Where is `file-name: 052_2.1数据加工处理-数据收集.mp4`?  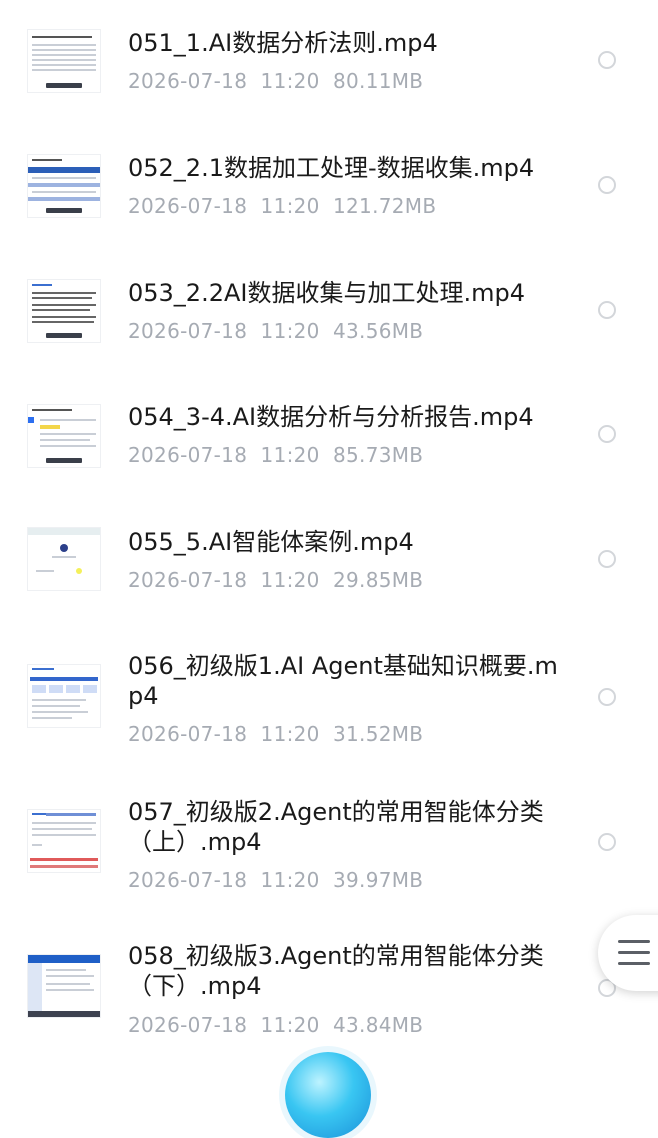
file-name: 052_2.1数据加工处理-数据收集.mp4 is located at coordinates (331, 168).